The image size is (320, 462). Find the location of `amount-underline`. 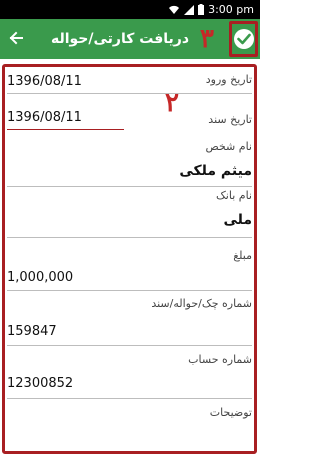

amount-underline is located at coordinates (129, 290).